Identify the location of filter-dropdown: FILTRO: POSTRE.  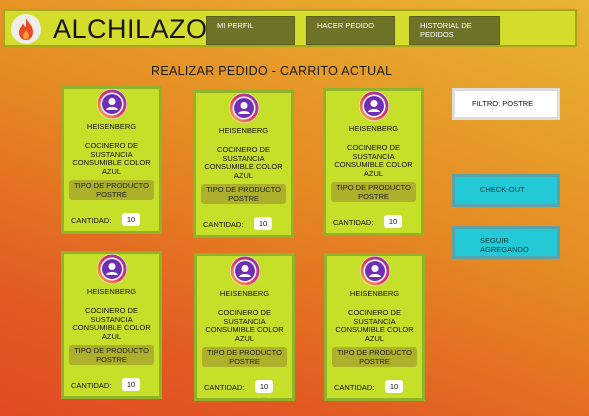
(506, 104).